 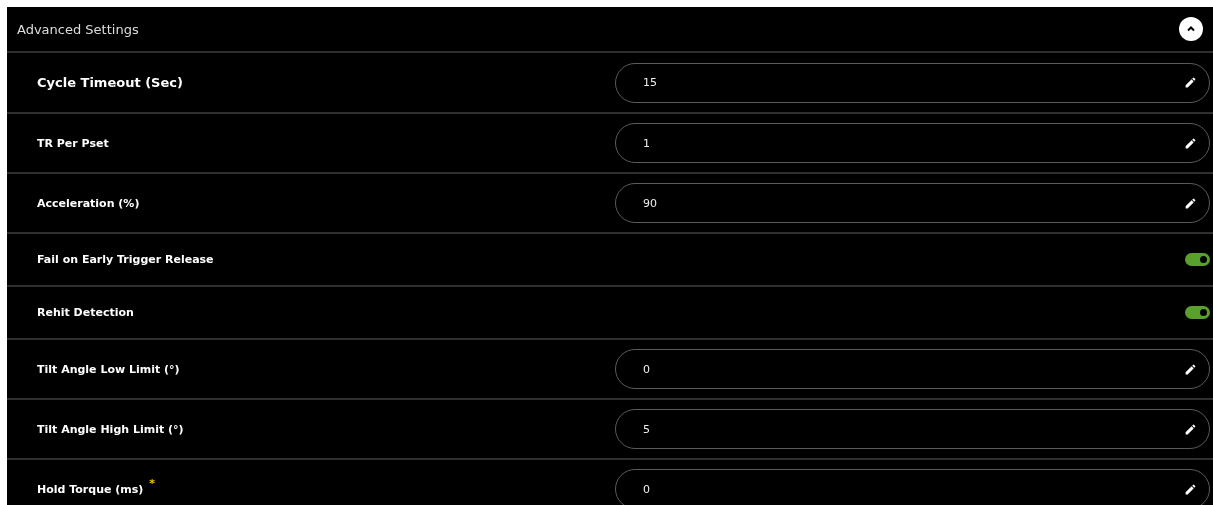 What do you see at coordinates (646, 429) in the screenshot?
I see `field-value: 5` at bounding box center [646, 429].